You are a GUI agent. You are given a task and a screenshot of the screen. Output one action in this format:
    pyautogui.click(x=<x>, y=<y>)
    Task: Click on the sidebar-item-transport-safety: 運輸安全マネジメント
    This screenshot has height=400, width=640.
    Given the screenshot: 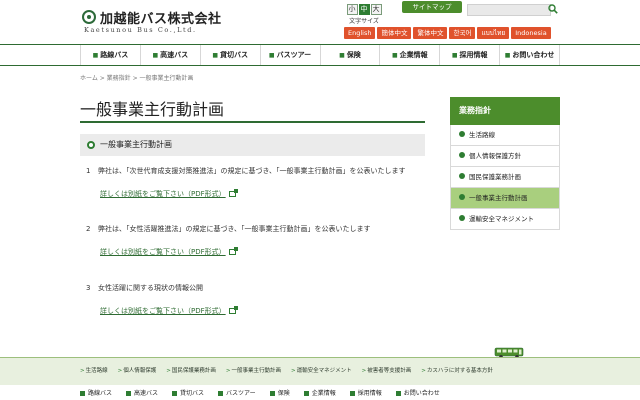 What is the action you would take?
    pyautogui.click(x=505, y=219)
    